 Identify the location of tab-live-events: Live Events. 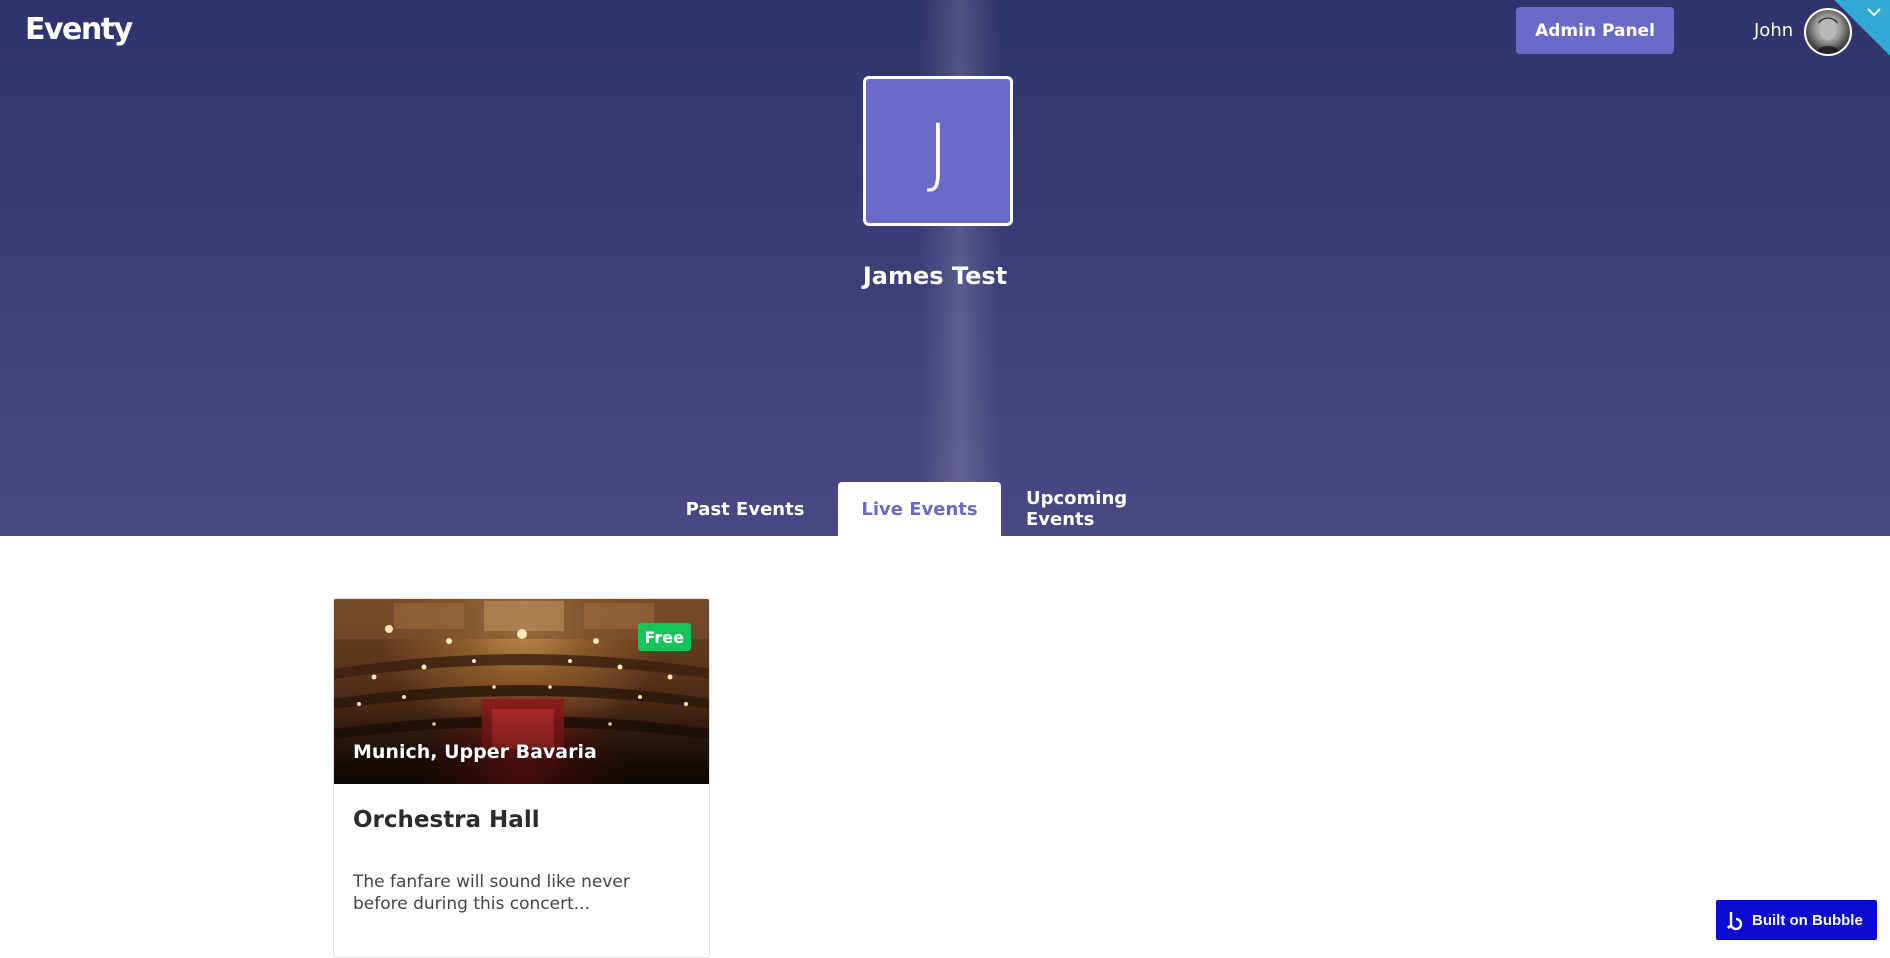
(919, 509).